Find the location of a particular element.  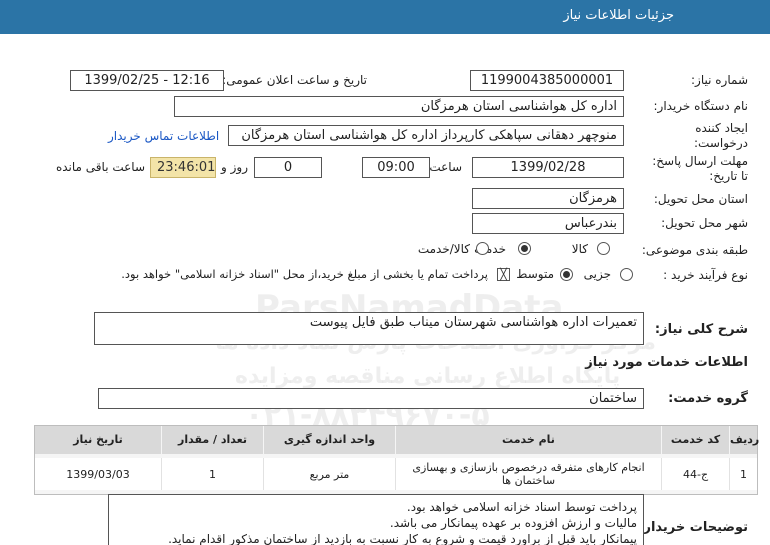

category-option-goods: کالا is located at coordinates (579, 249).